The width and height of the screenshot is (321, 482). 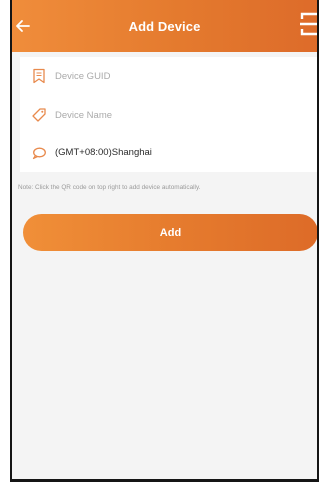 What do you see at coordinates (170, 232) in the screenshot?
I see `add-button: Add` at bounding box center [170, 232].